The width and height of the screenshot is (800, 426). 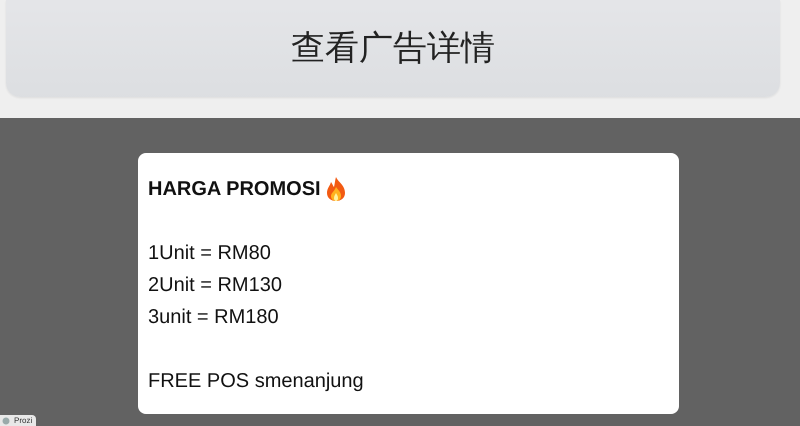 I want to click on price-line: 3unit = RM180, so click(x=214, y=317).